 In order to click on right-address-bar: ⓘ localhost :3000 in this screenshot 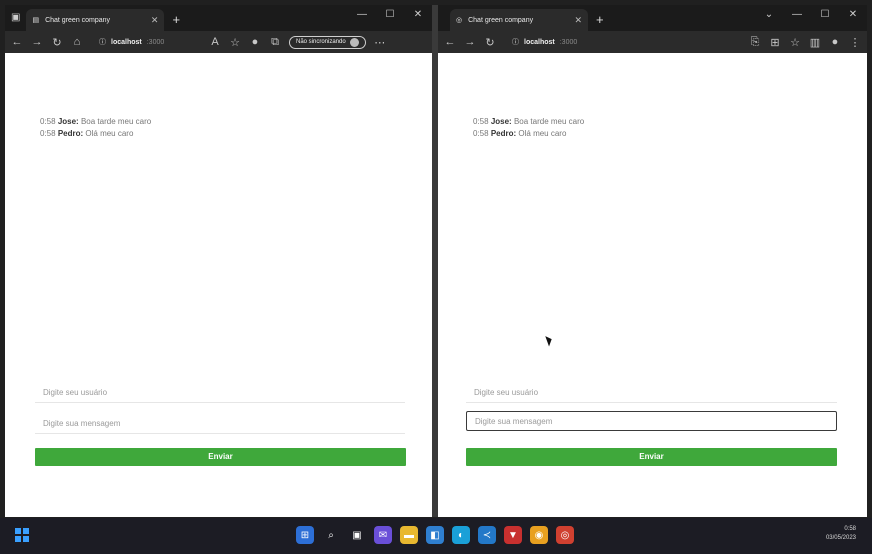, I will do `click(622, 42)`.